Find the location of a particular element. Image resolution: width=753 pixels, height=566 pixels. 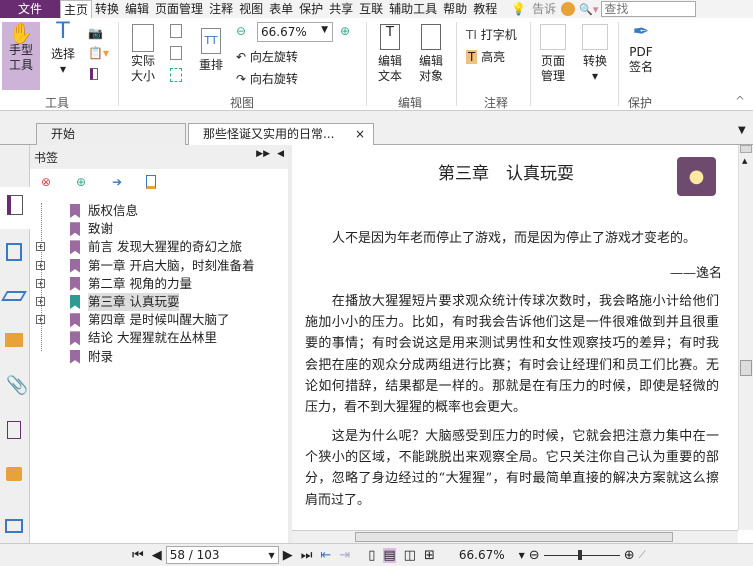

menu-comment: 注释 is located at coordinates (221, 9).